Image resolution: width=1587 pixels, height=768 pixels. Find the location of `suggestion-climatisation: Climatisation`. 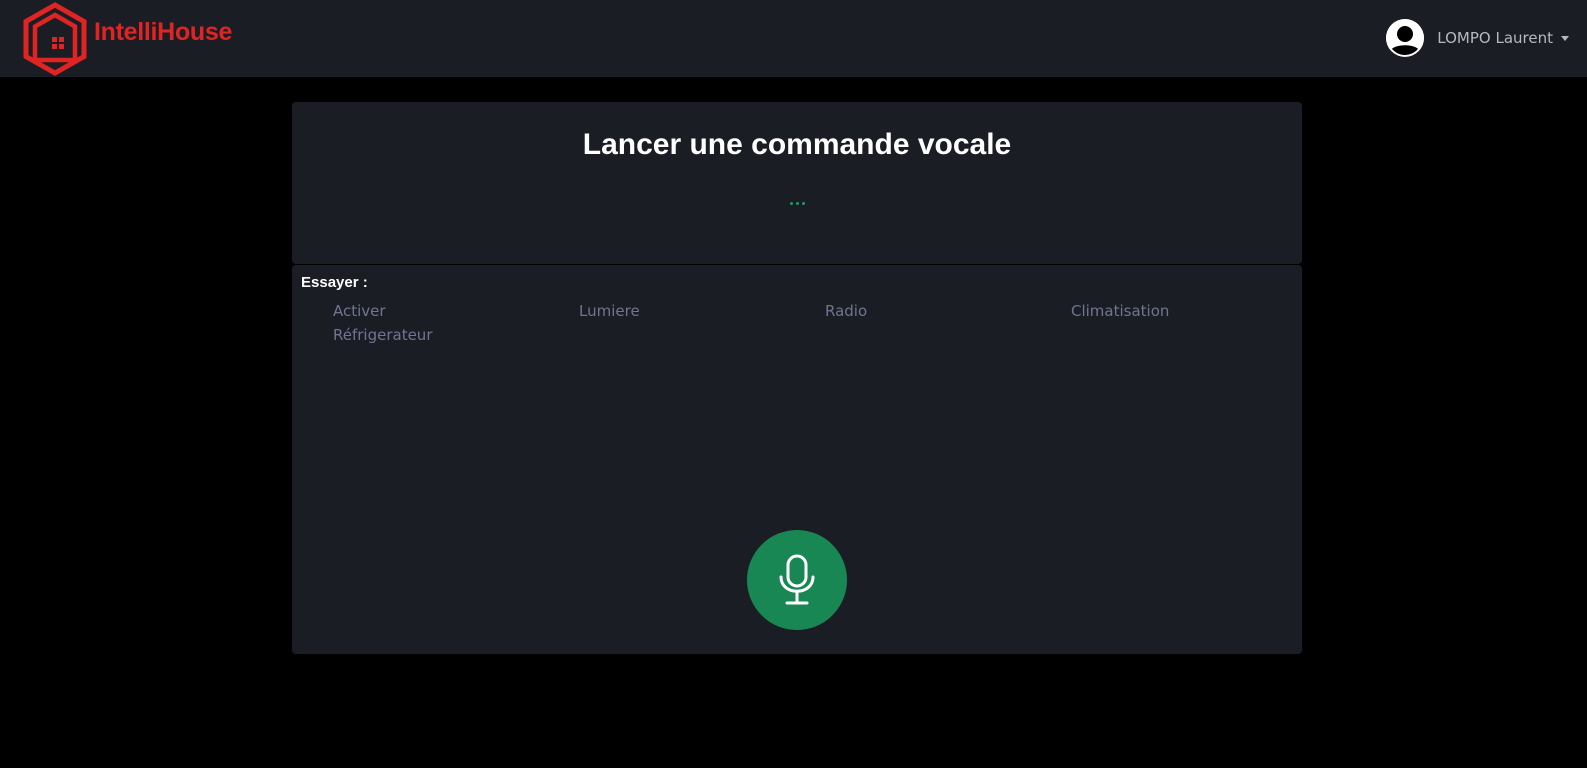

suggestion-climatisation: Climatisation is located at coordinates (1194, 311).